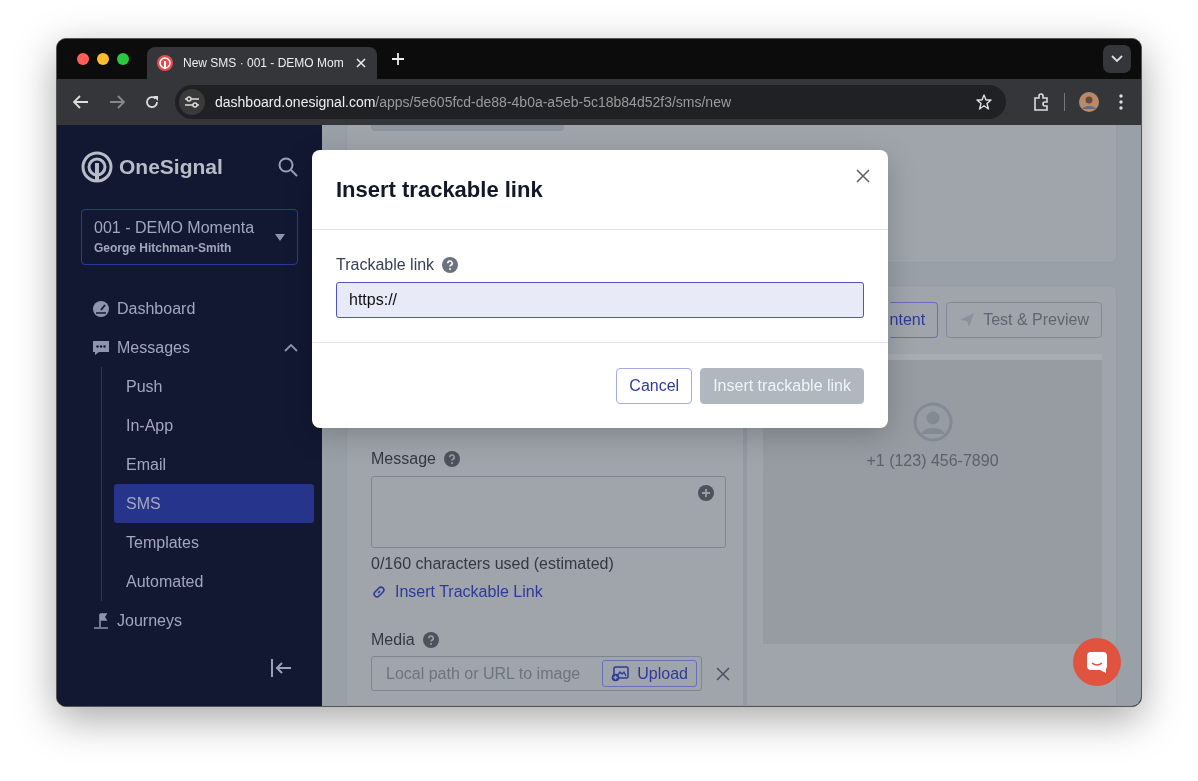 The width and height of the screenshot is (1198, 781). Describe the element at coordinates (863, 176) in the screenshot. I see `close-icon` at that location.